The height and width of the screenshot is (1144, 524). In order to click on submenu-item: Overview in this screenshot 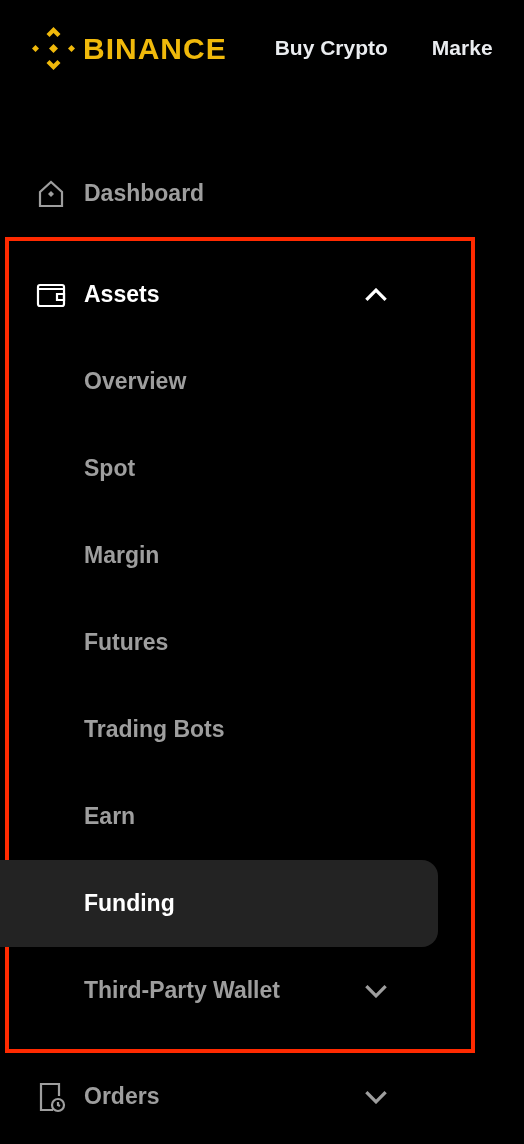, I will do `click(219, 381)`.